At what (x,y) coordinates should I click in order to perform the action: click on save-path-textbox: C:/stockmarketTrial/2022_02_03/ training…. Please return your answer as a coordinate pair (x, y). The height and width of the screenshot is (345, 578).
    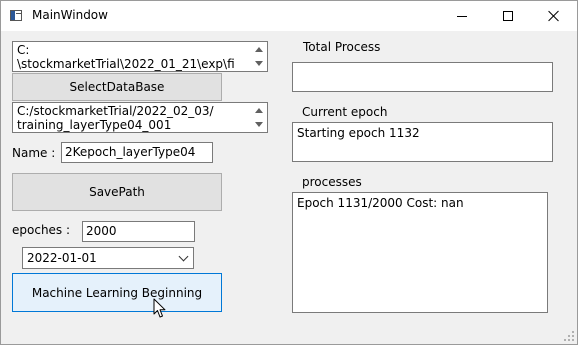
    Looking at the image, I should click on (140, 117).